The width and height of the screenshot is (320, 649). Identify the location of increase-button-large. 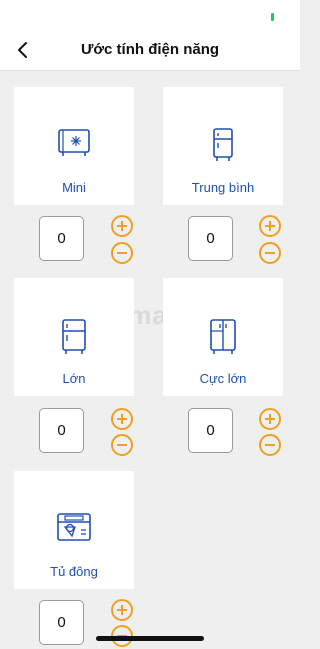
(122, 419).